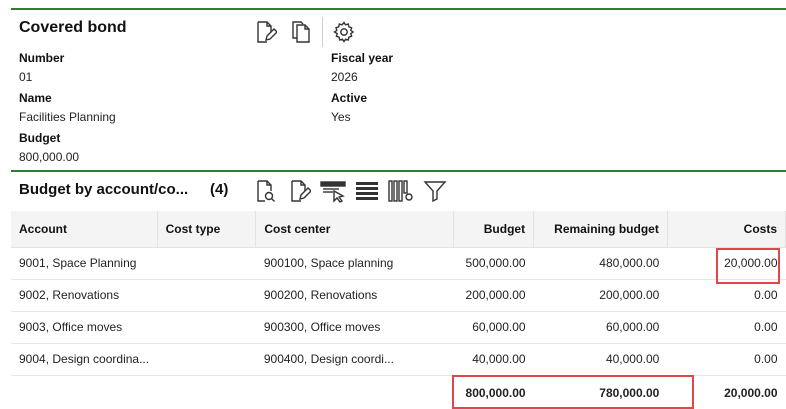 Image resolution: width=786 pixels, height=409 pixels. What do you see at coordinates (600, 391) in the screenshot?
I see `total-remaining-budget: 780,000.00` at bounding box center [600, 391].